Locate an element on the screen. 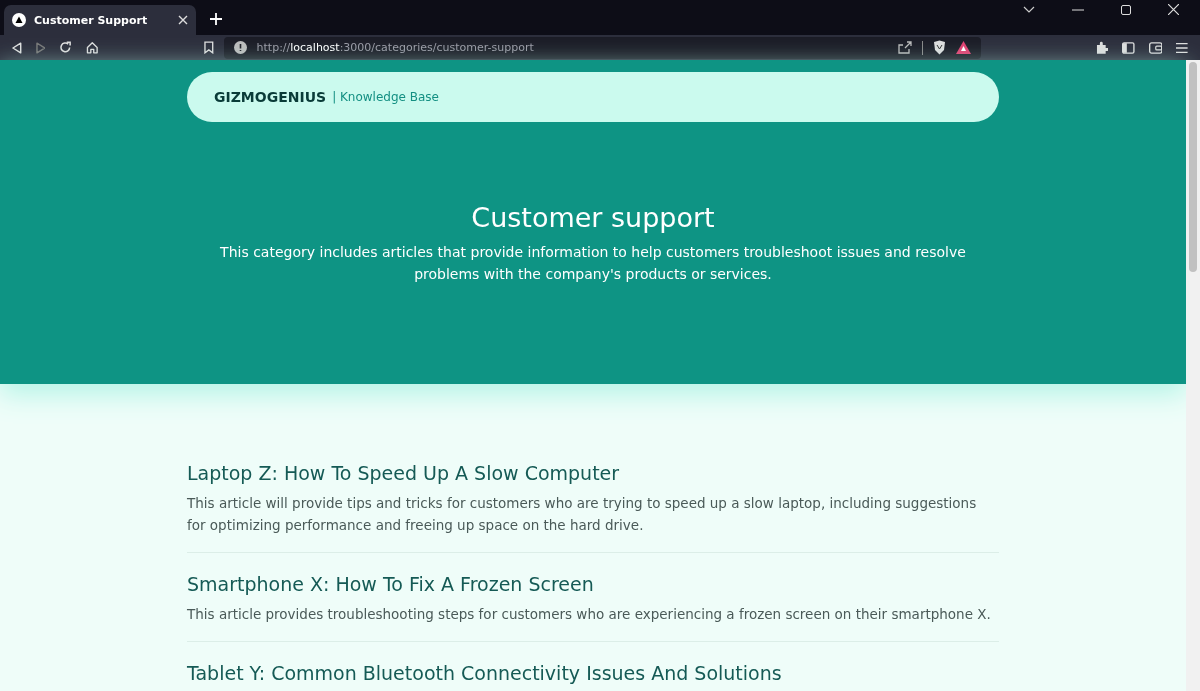  article-summary: This article provides troubleshooting steps for customers who are experiencing a frozen screen on their smartphone X. is located at coordinates (589, 614).